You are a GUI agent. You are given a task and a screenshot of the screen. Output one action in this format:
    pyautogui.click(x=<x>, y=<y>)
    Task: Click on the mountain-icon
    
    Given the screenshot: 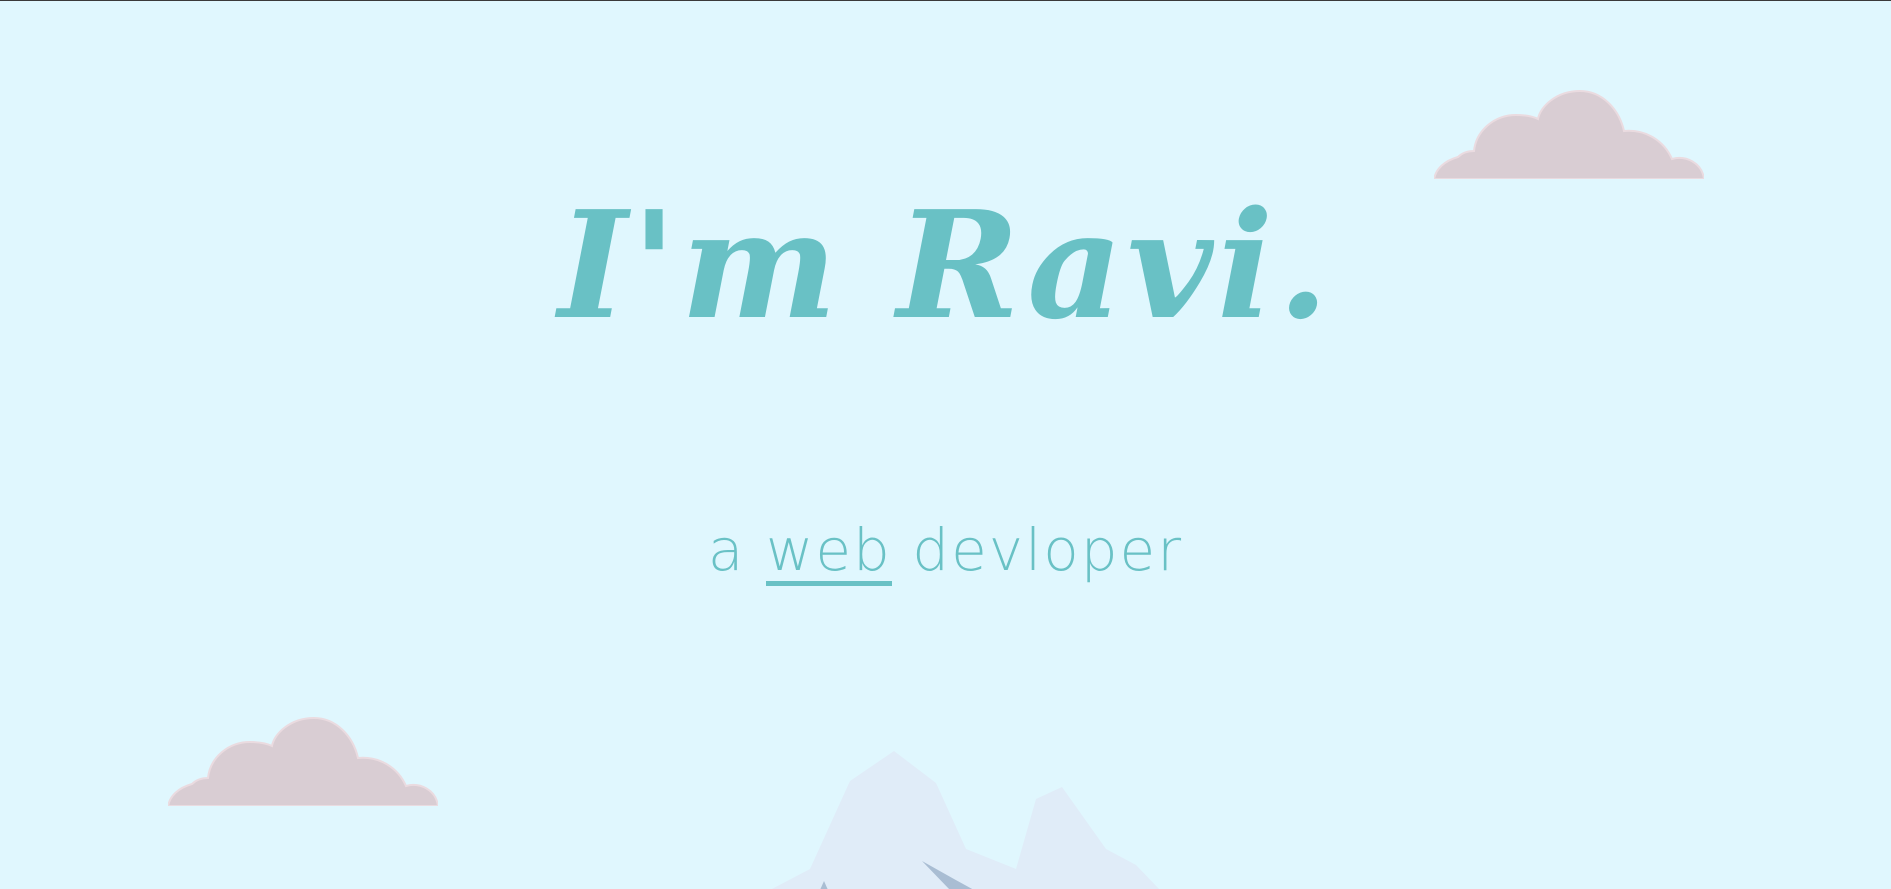 What is the action you would take?
    pyautogui.click(x=965, y=820)
    